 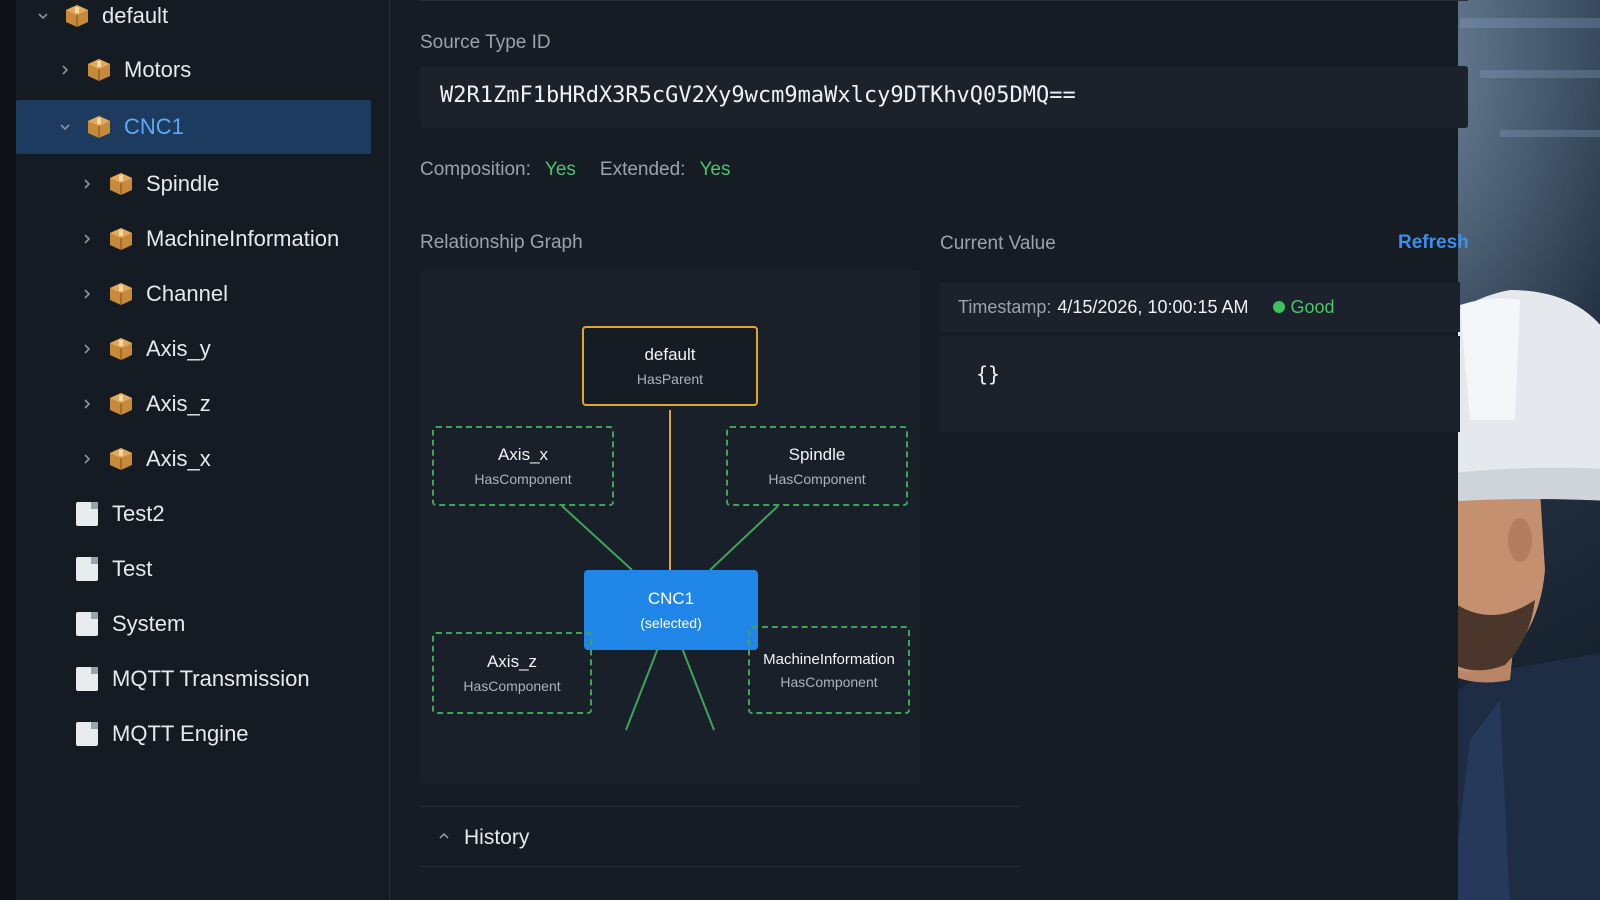 I want to click on tree-item-test2: Test2, so click(x=256, y=514).